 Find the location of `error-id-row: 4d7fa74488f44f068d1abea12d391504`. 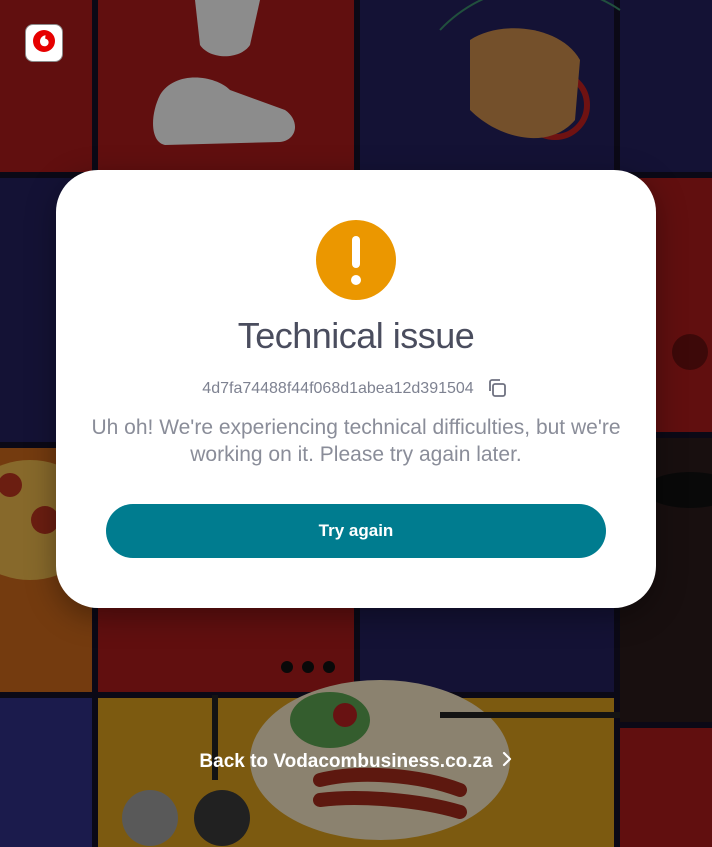

error-id-row: 4d7fa74488f44f068d1abea12d391504 is located at coordinates (356, 389).